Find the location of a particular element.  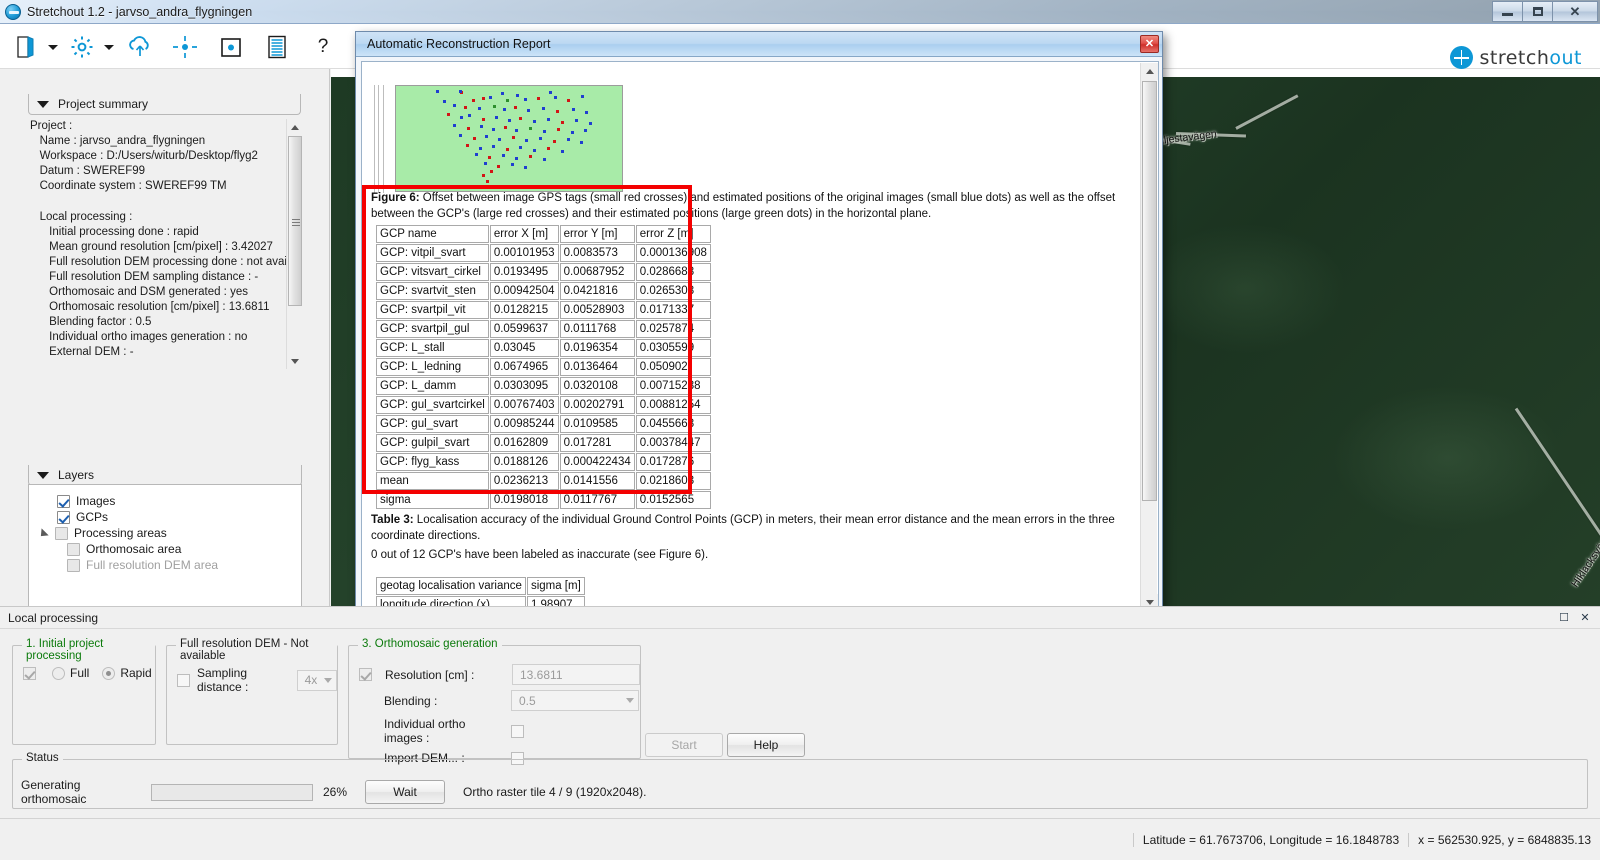

gcp-crosshair-icon is located at coordinates (185, 47).